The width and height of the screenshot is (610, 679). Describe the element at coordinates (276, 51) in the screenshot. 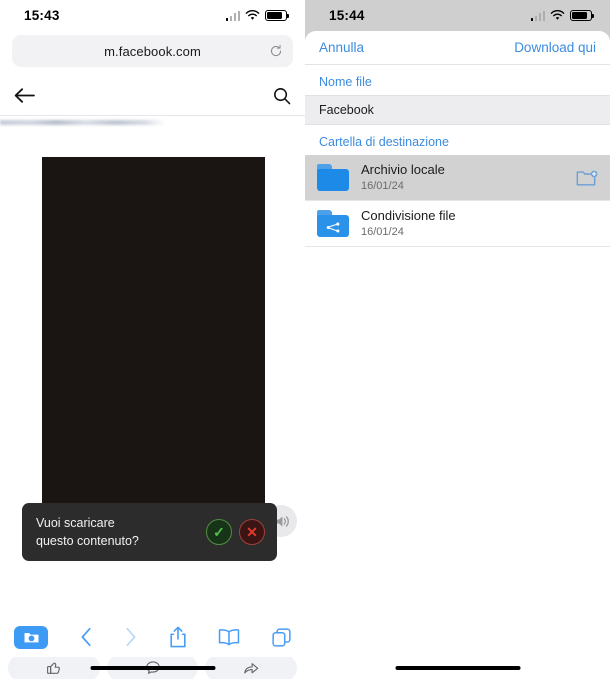

I see `reload-icon` at that location.